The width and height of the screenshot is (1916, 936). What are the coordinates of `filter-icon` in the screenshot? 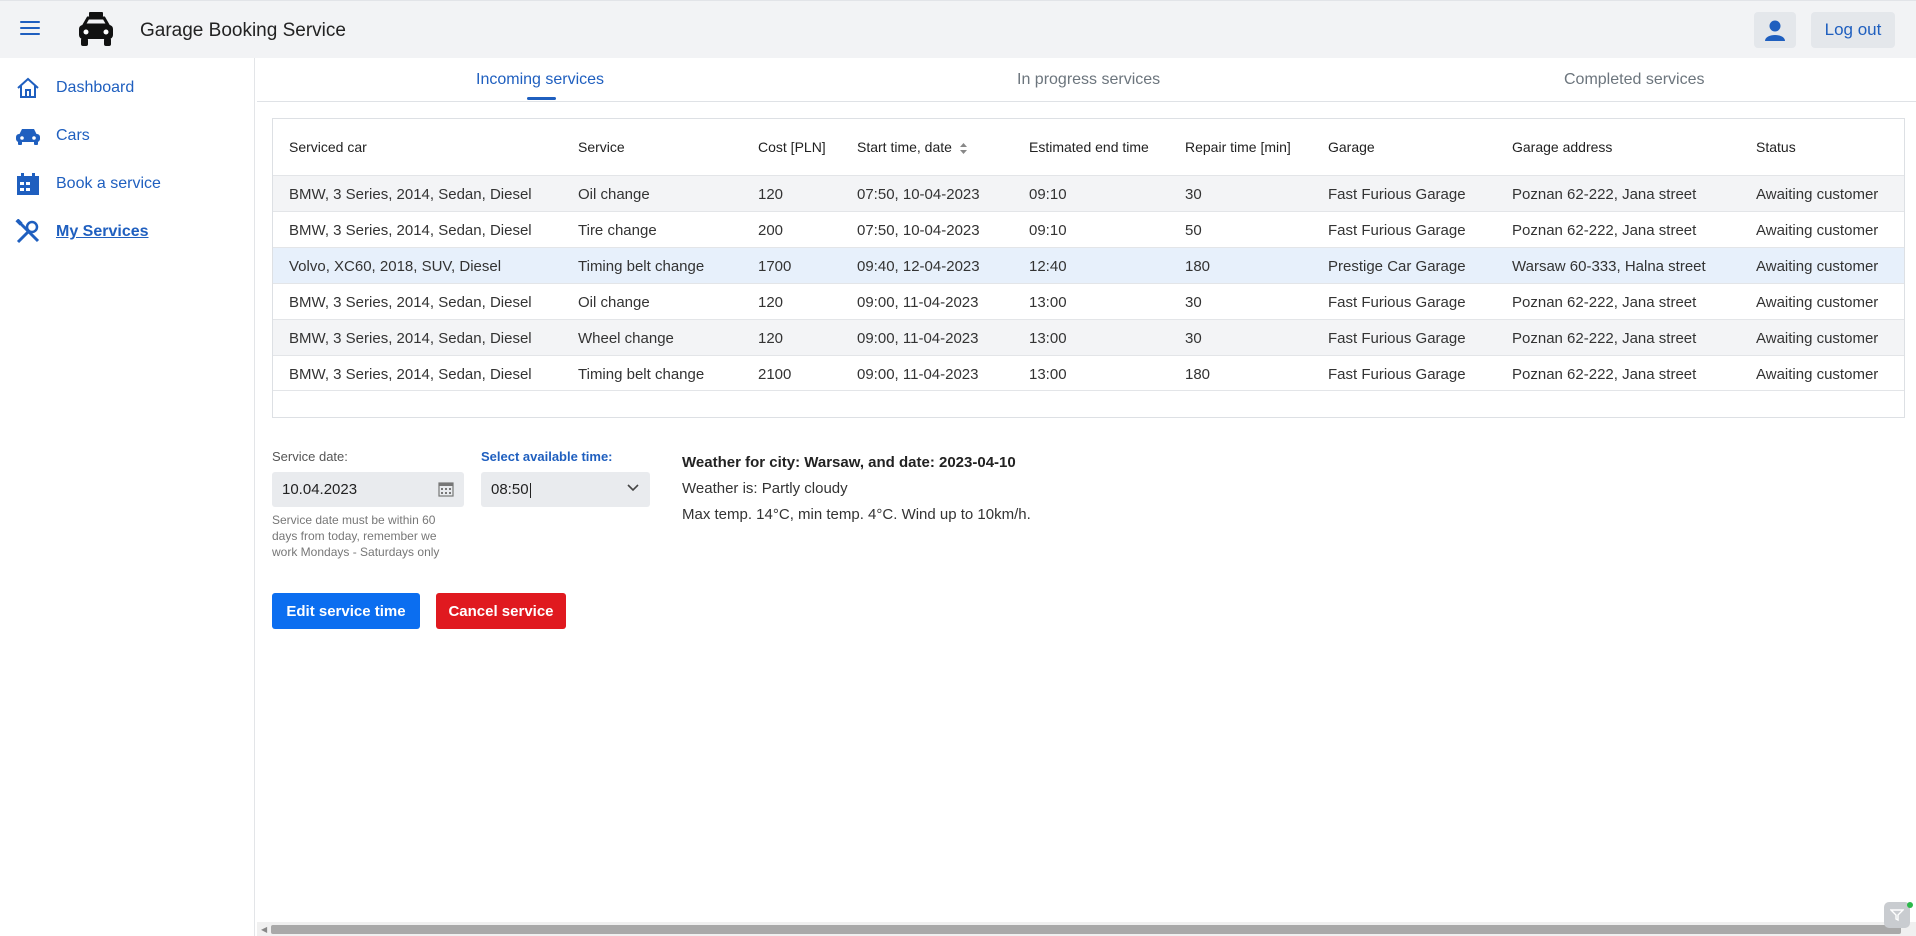 It's located at (1897, 915).